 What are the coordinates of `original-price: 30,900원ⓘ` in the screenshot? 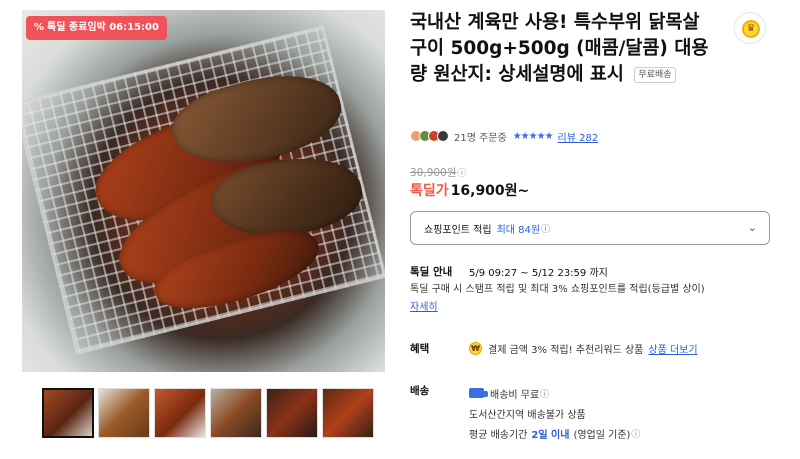 It's located at (438, 172).